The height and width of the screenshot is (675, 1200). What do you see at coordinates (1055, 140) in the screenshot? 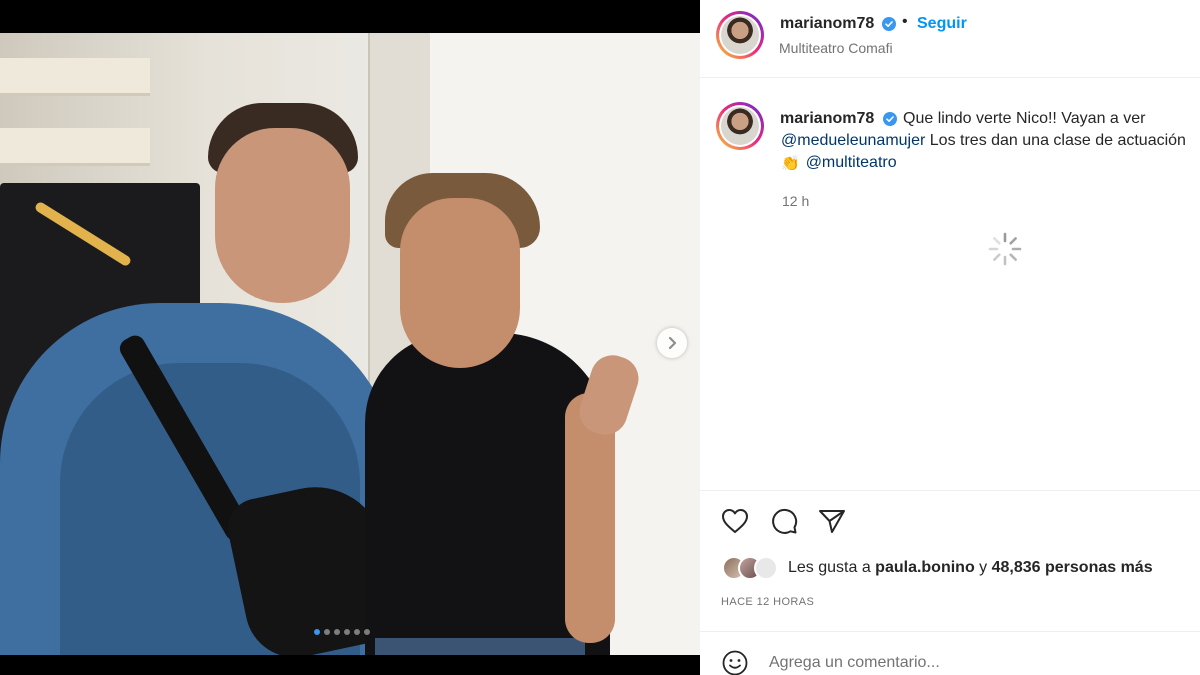
I see `caption-text: Los tres dan una clase de actuación` at bounding box center [1055, 140].